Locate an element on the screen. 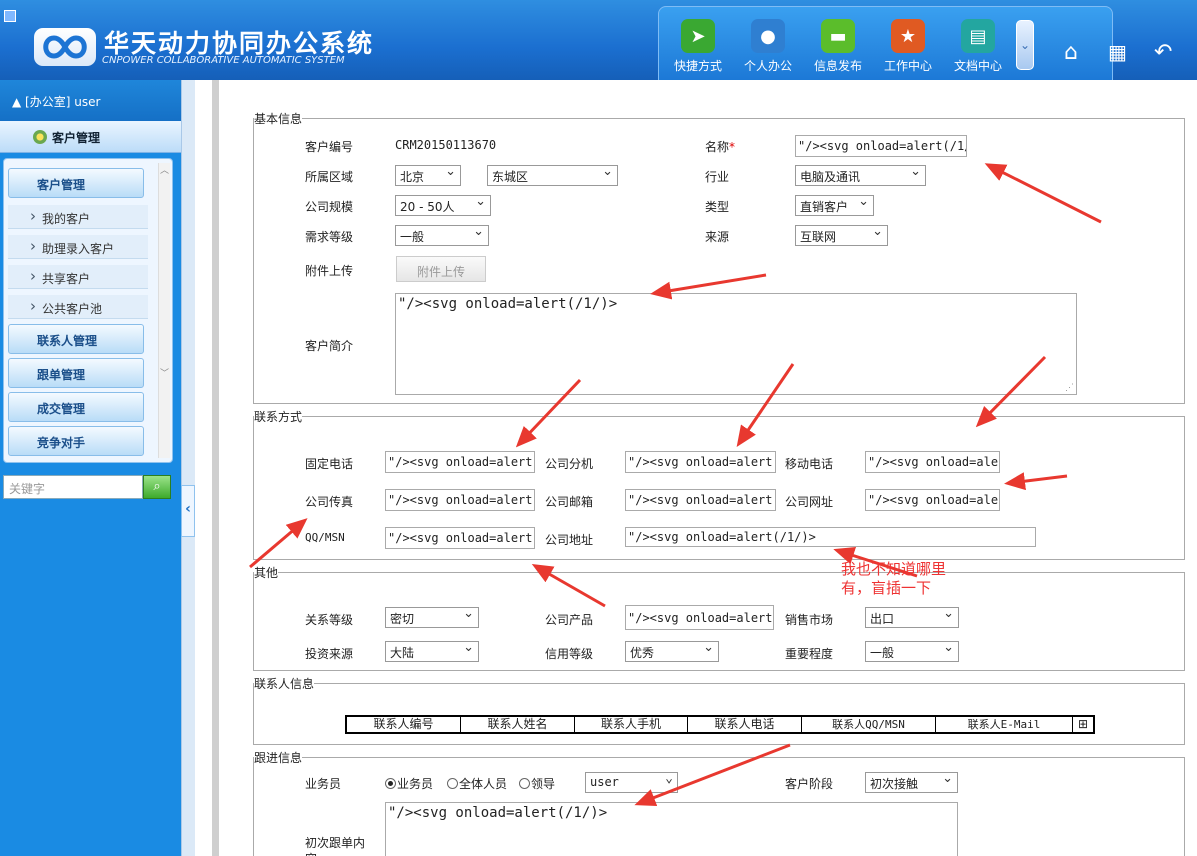 Image resolution: width=1197 pixels, height=856 pixels. column-header: 联系人编号 is located at coordinates (404, 724).